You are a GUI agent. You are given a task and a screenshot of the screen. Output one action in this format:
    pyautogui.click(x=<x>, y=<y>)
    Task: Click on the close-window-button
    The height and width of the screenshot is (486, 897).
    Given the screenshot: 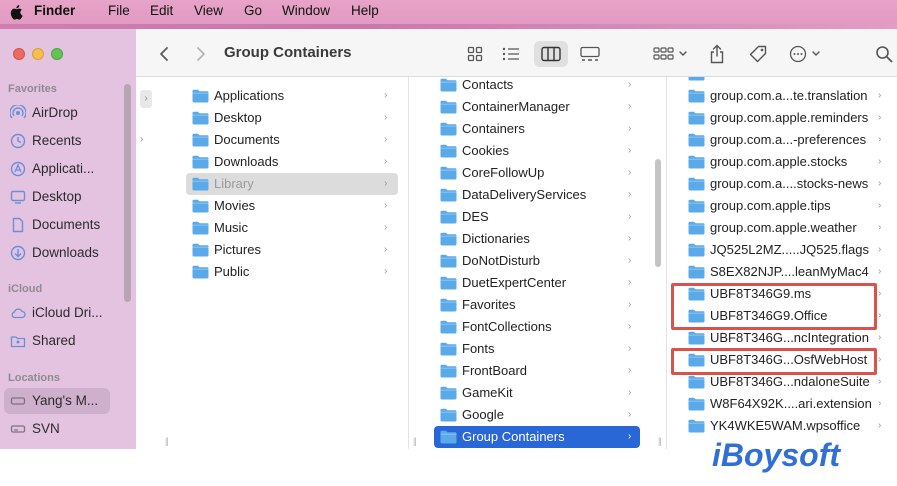 What is the action you would take?
    pyautogui.click(x=19, y=54)
    